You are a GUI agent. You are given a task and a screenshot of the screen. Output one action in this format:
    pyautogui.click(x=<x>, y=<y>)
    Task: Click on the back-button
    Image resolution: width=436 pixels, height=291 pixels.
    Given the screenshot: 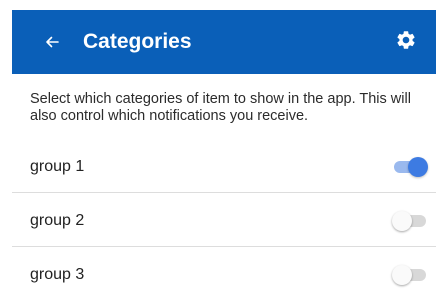 What is the action you would take?
    pyautogui.click(x=52, y=42)
    